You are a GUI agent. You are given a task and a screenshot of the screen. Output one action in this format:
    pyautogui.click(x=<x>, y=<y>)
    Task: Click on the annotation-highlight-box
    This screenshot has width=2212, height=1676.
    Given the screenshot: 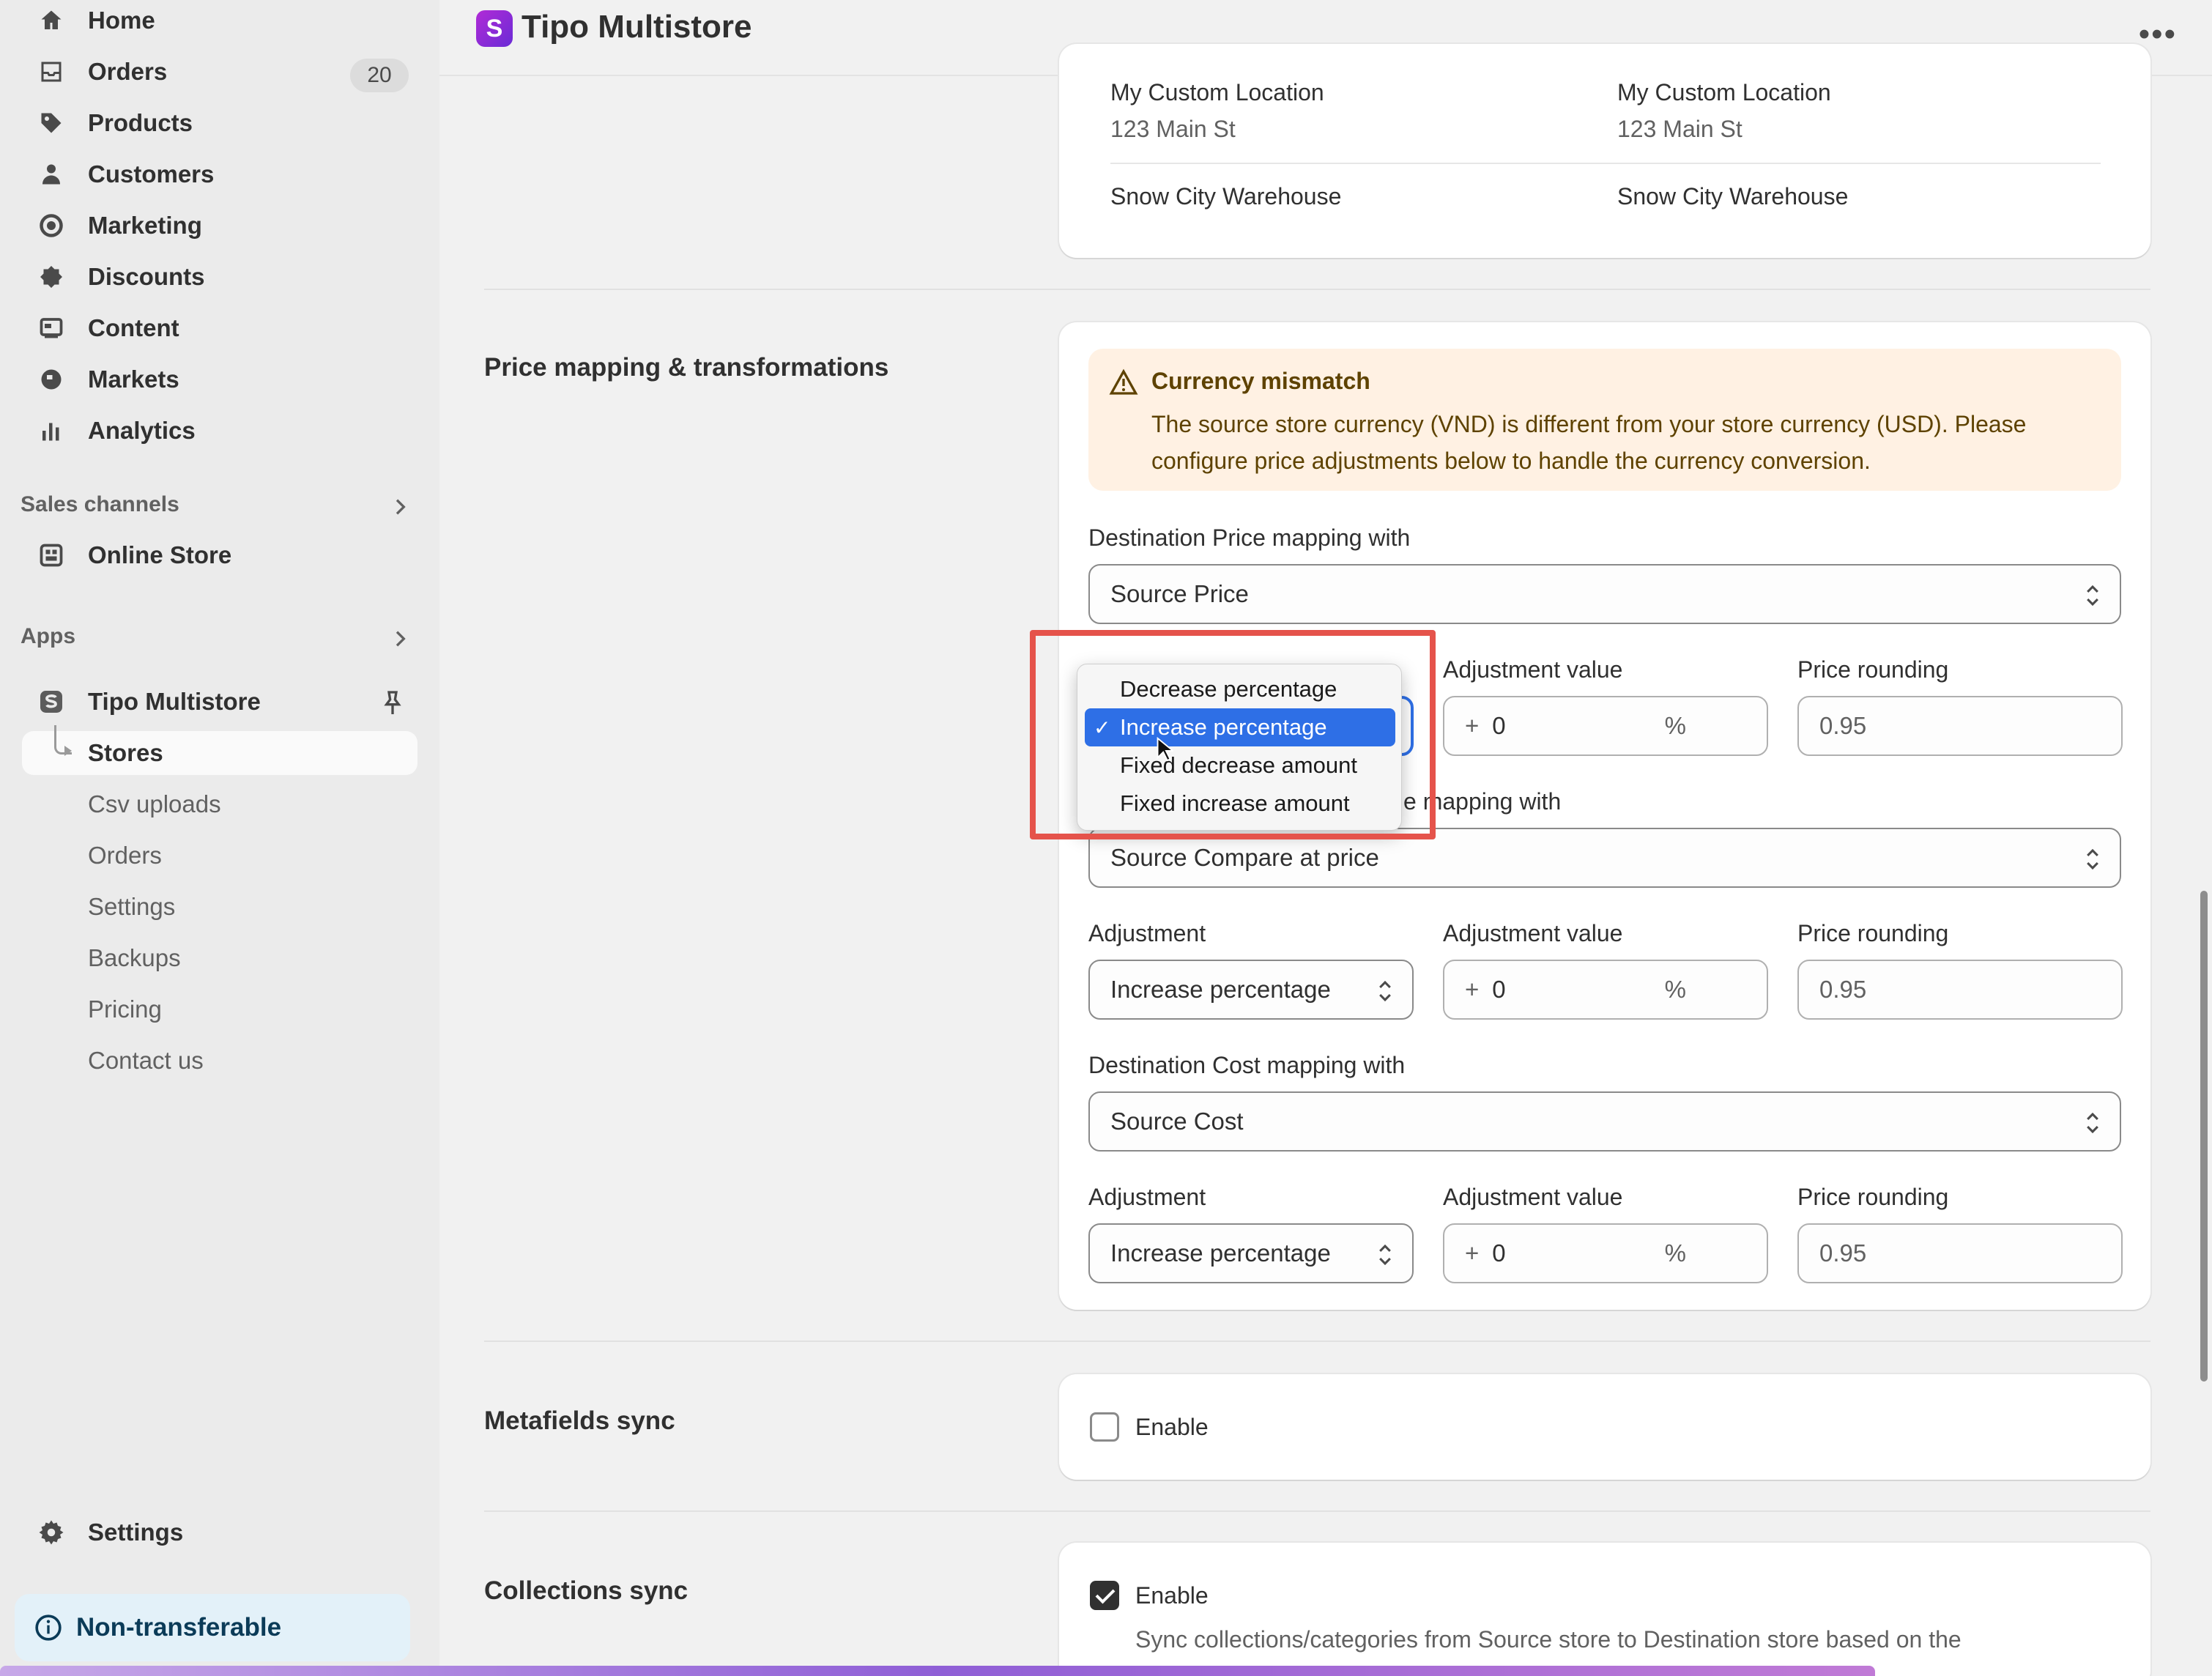 What is the action you would take?
    pyautogui.click(x=1233, y=734)
    